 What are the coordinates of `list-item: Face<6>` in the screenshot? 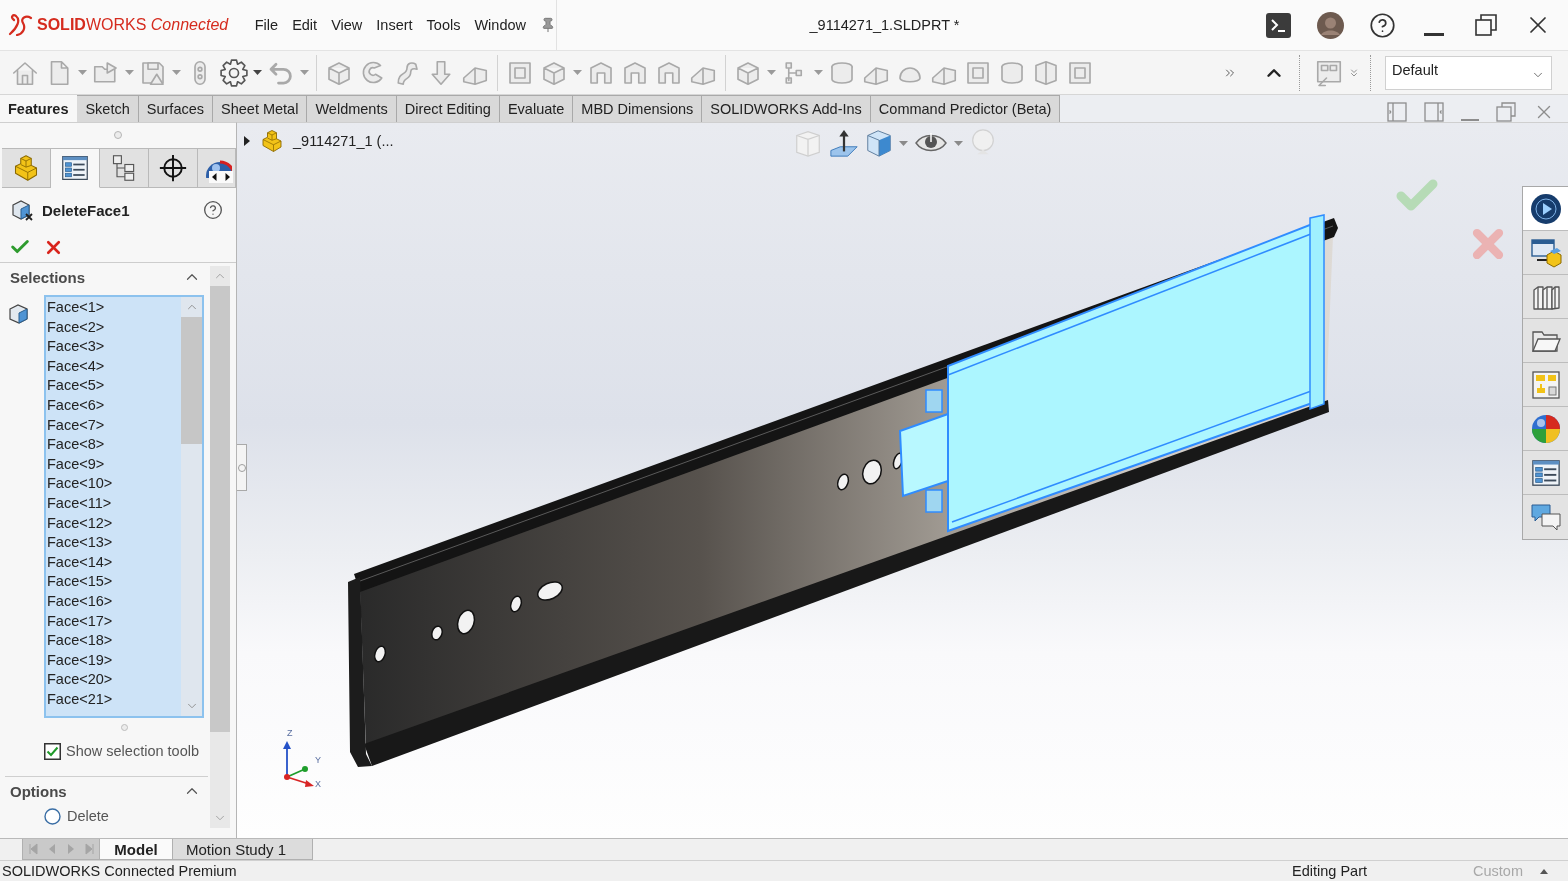 It's located at (114, 405).